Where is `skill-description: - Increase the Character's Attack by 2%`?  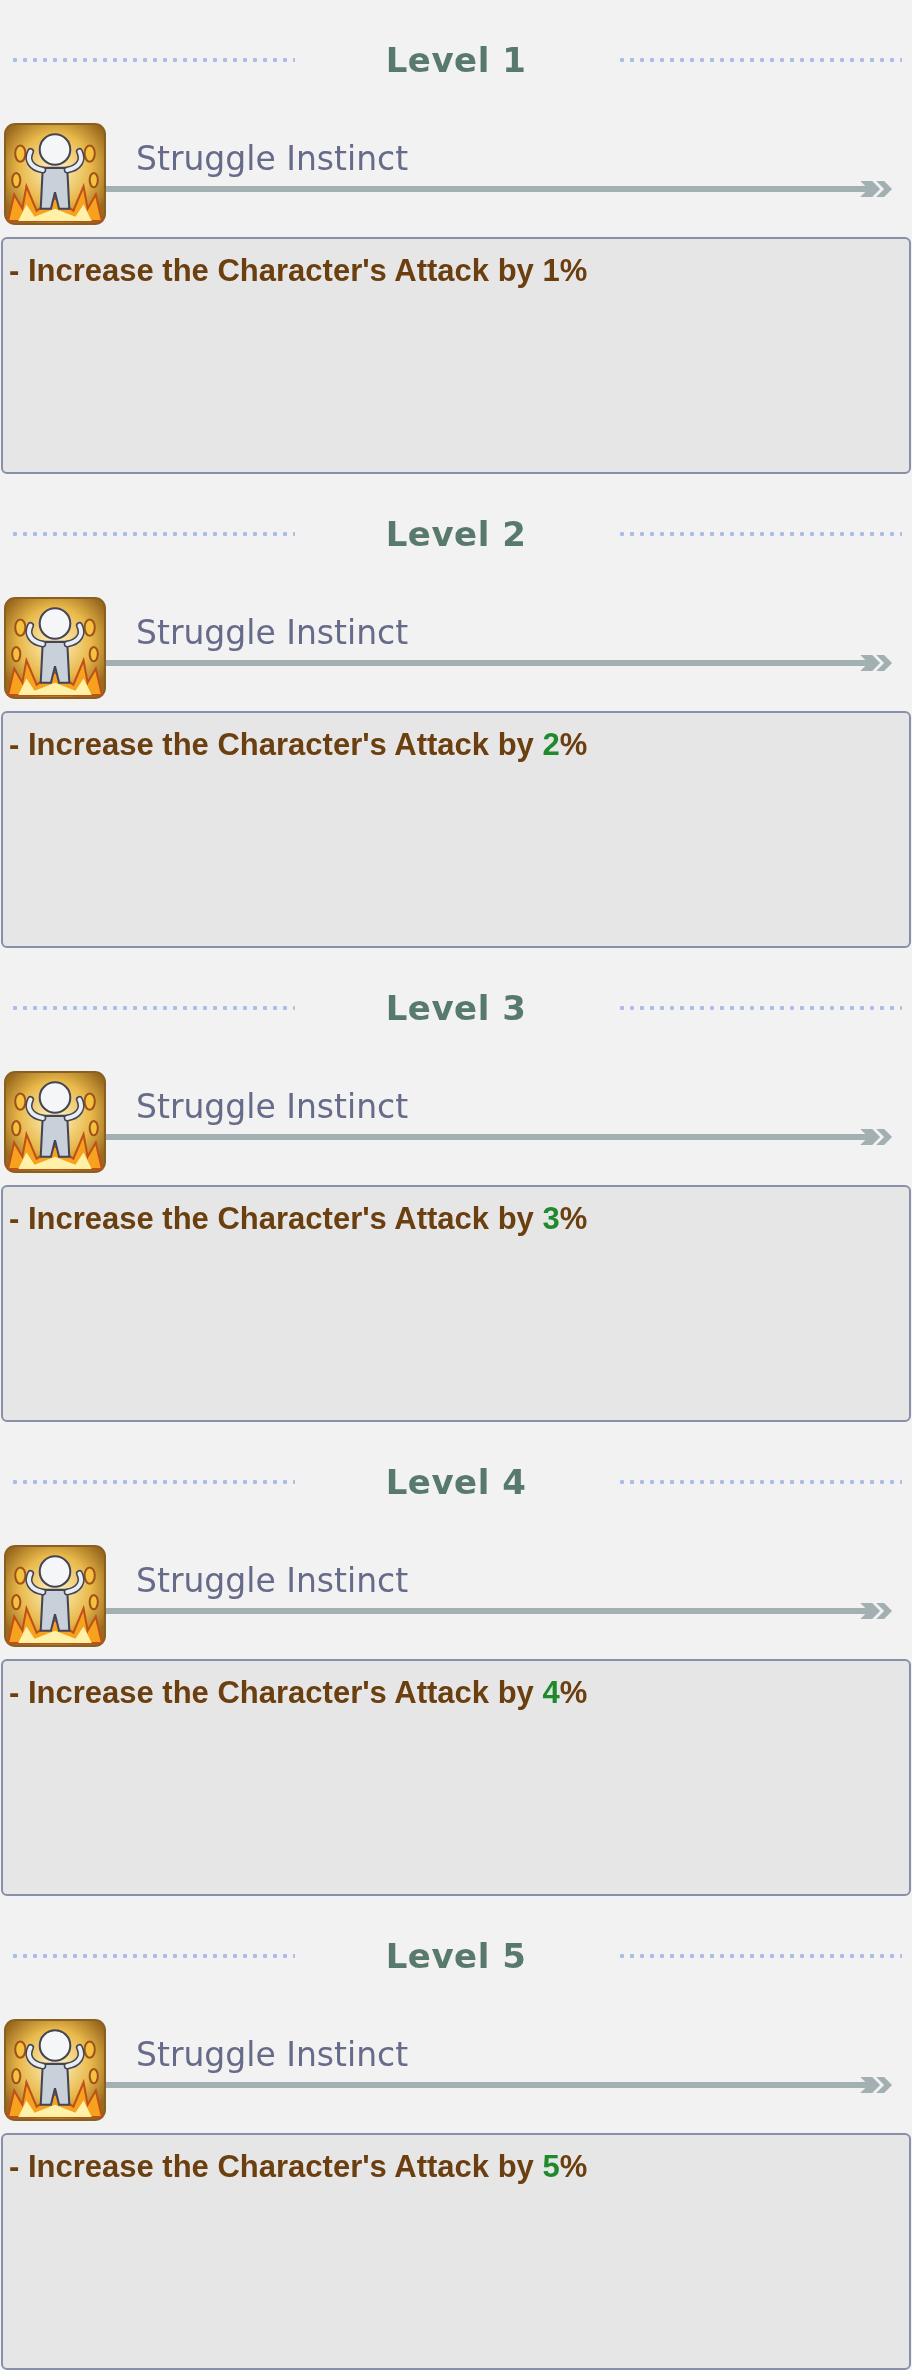
skill-description: - Increase the Character's Attack by 2% is located at coordinates (298, 745).